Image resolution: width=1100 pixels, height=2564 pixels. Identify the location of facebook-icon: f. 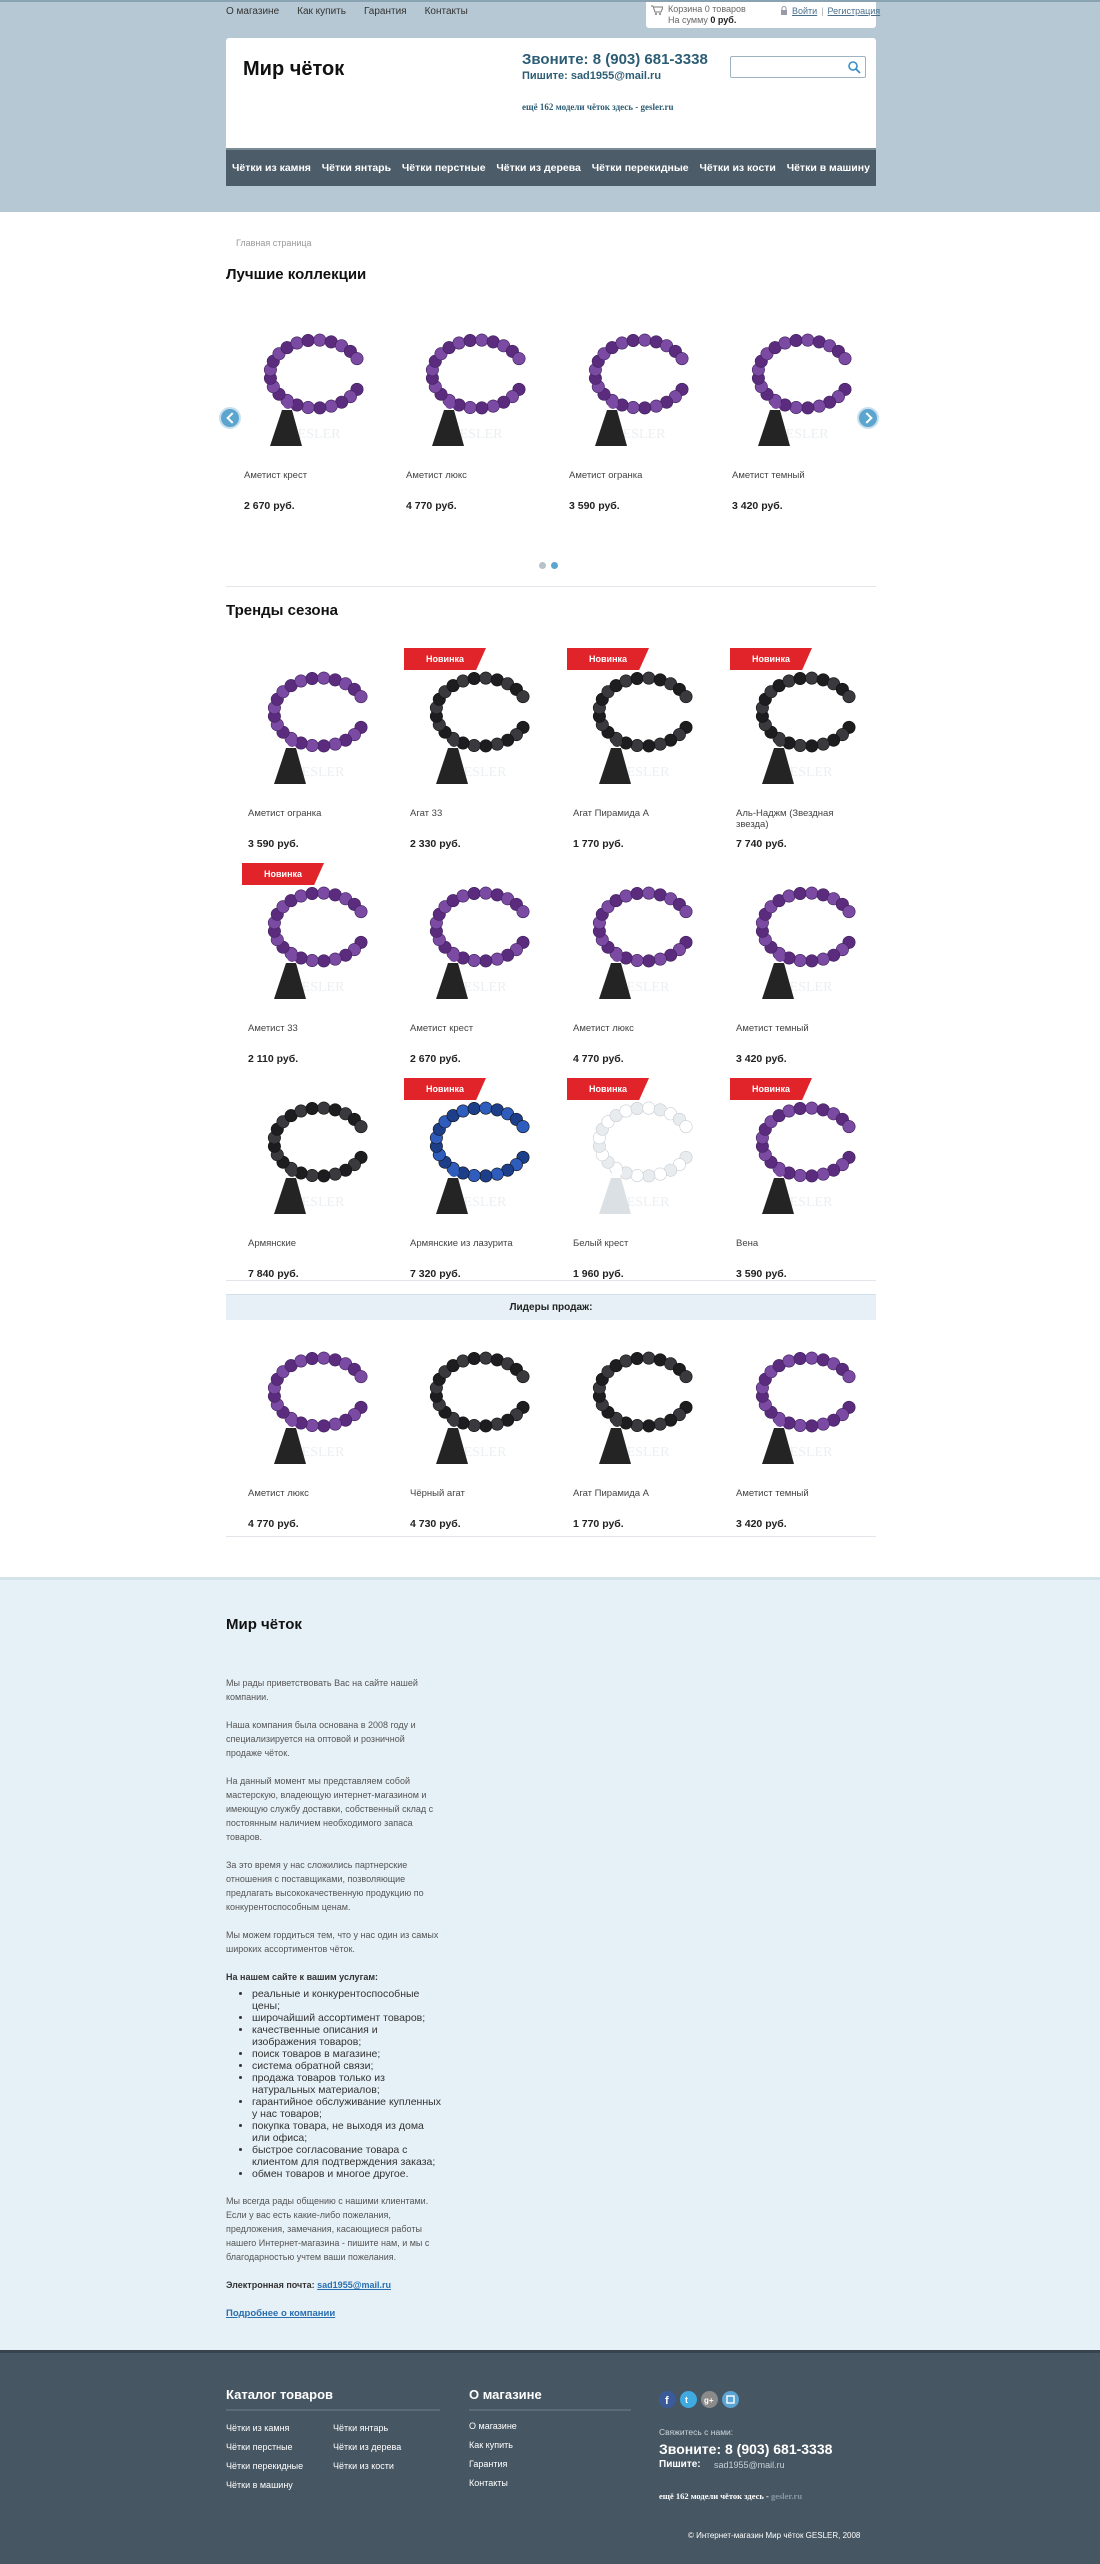
(667, 2399).